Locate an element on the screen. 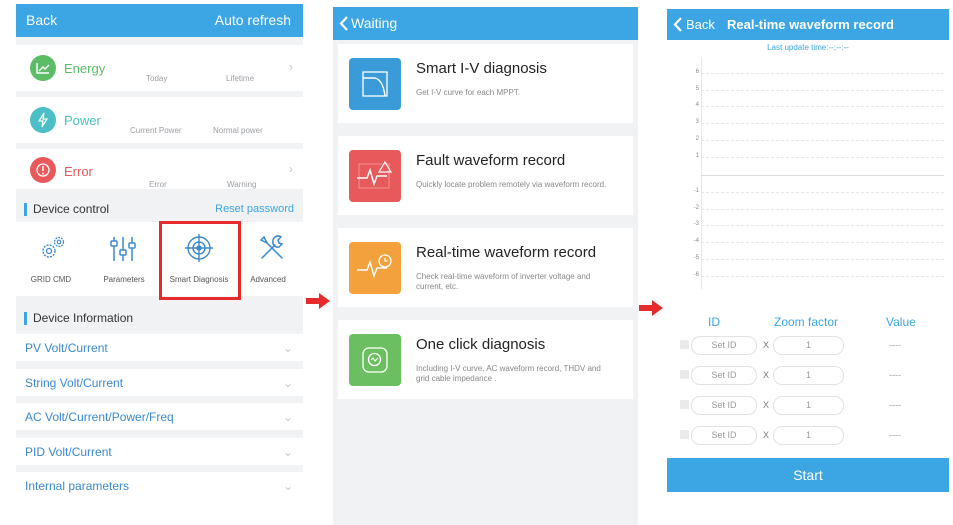 Image resolution: width=953 pixels, height=525 pixels. info-row-string-volt-current: String Volt/Current ⌄ is located at coordinates (159, 382).